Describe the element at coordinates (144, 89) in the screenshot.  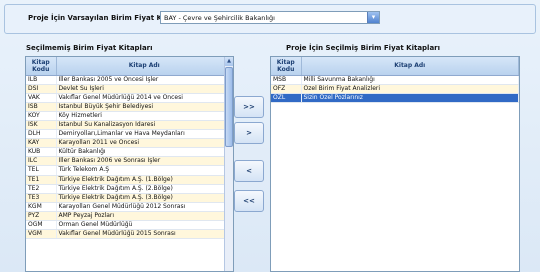
I see `book-name-cell: Devlet Su İşleri` at that location.